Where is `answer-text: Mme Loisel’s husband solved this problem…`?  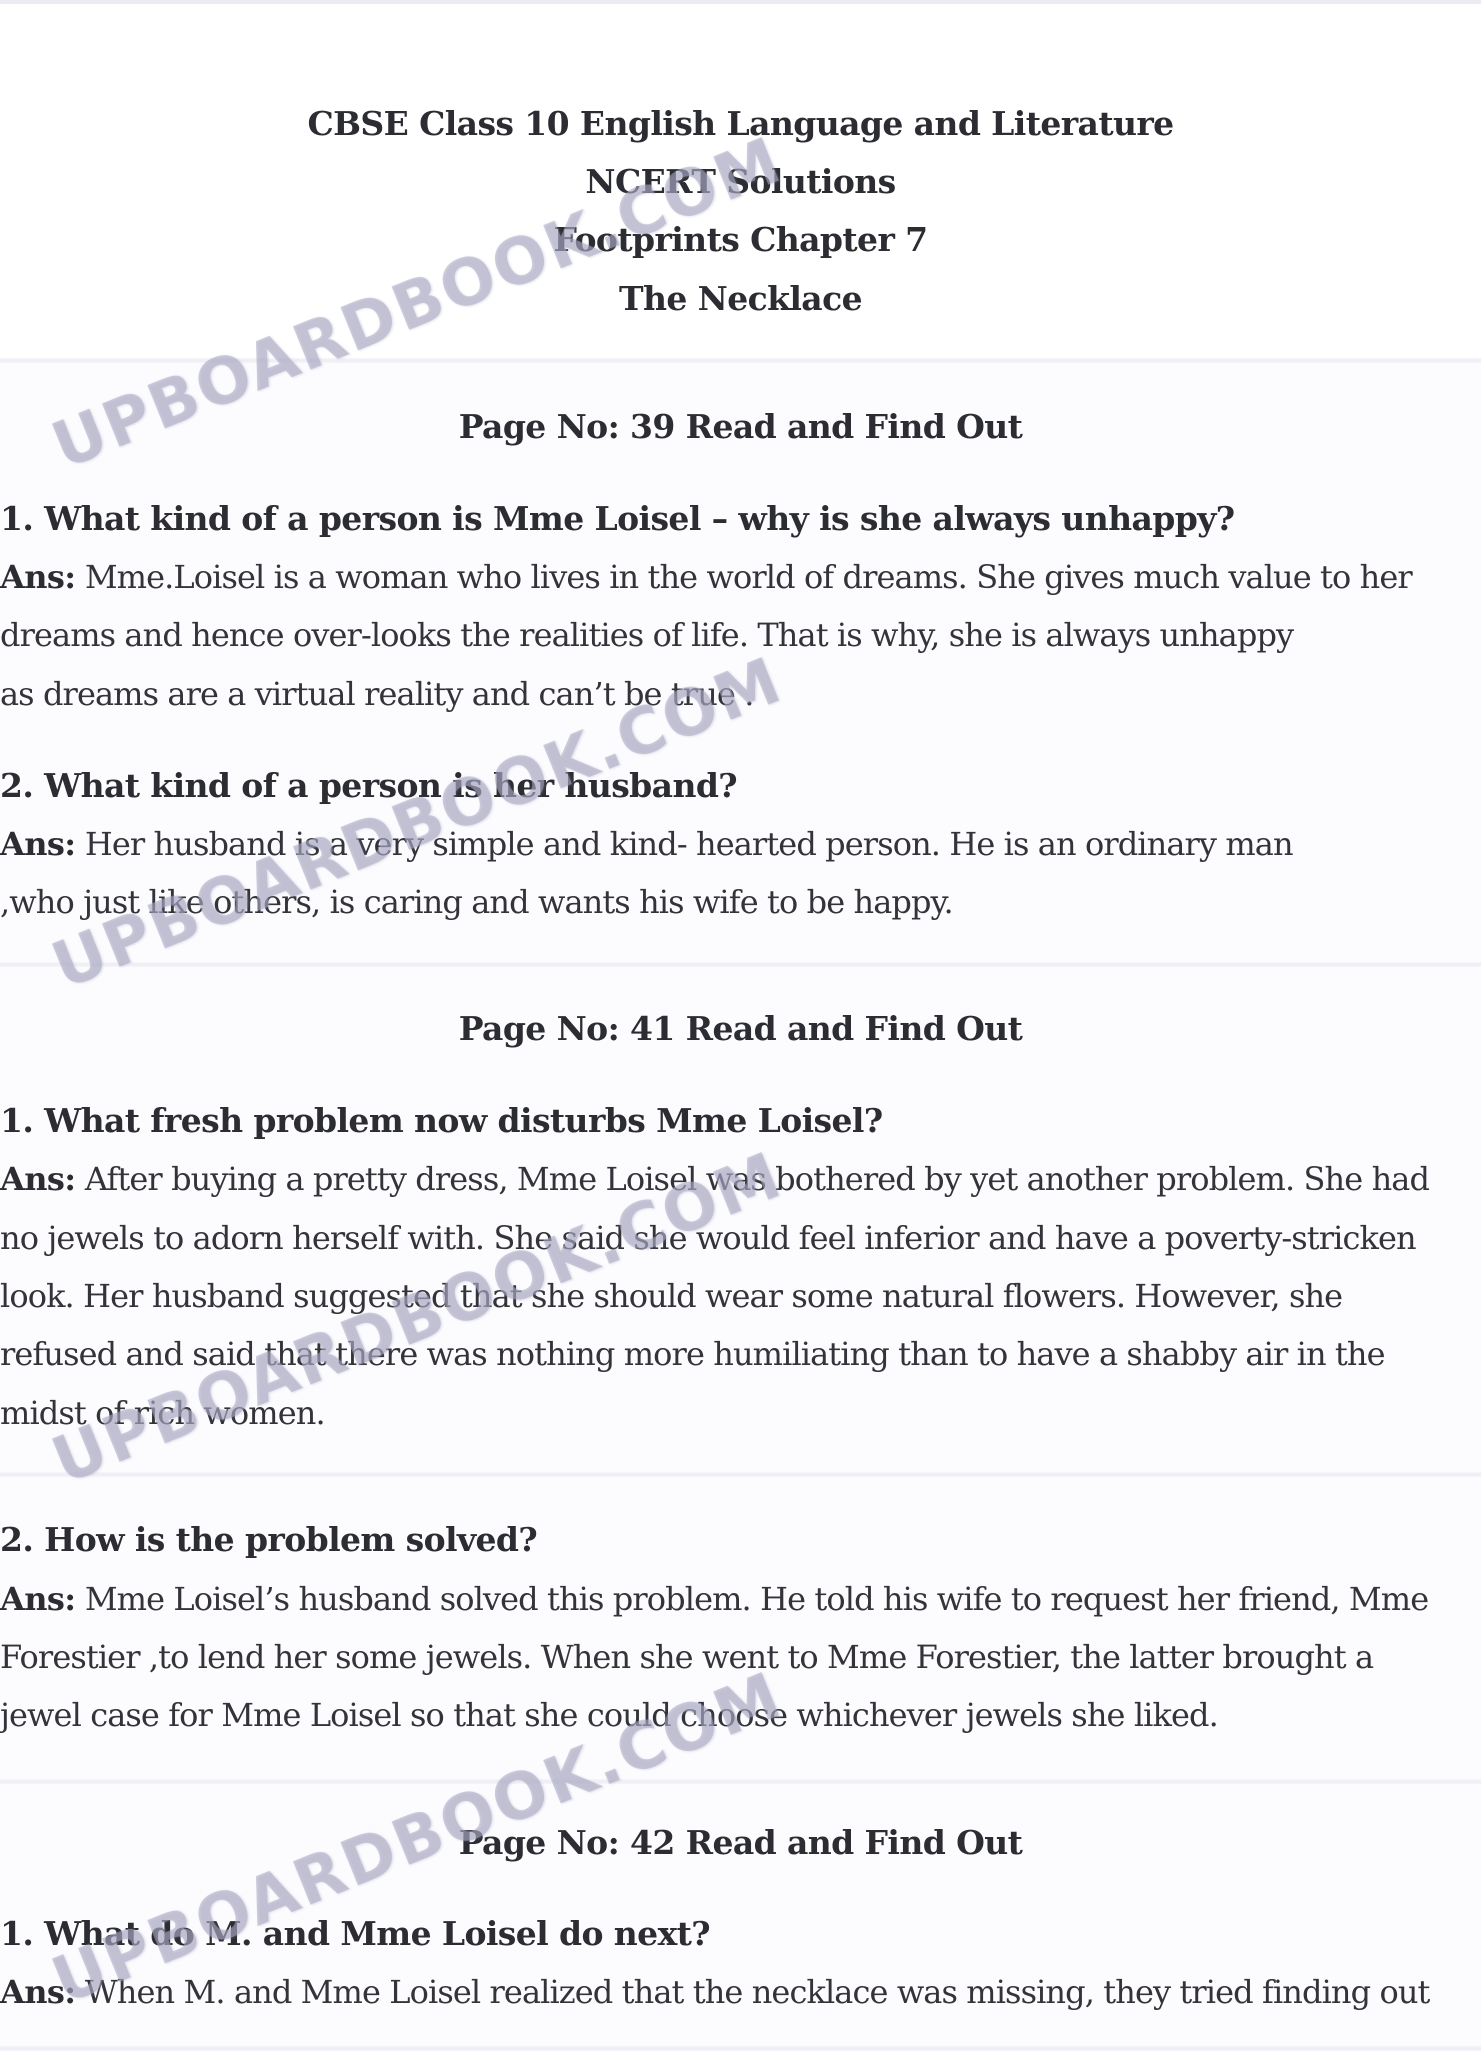
answer-text: Mme Loisel’s husband solved this problem… is located at coordinates (756, 1599).